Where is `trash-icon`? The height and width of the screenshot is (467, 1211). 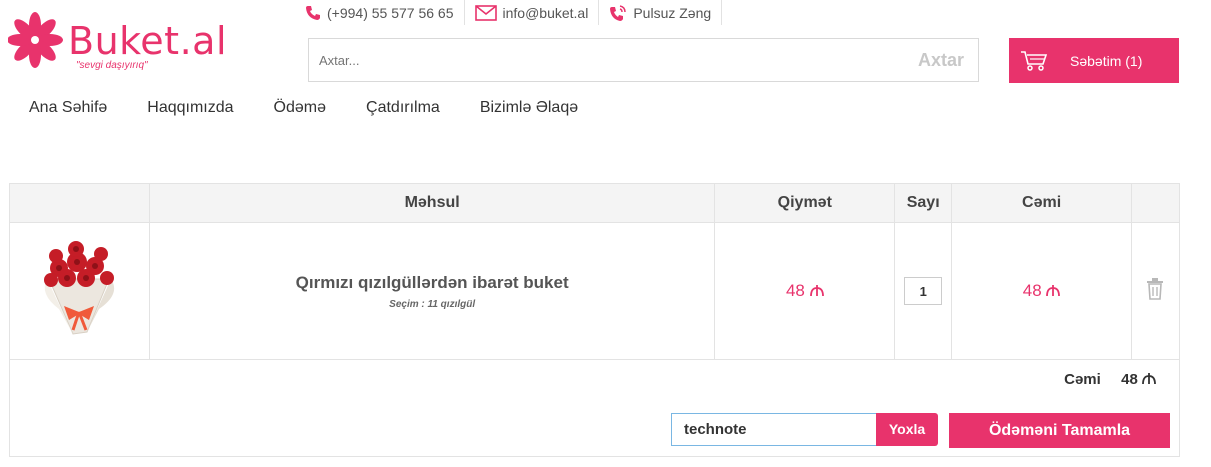 trash-icon is located at coordinates (1155, 288).